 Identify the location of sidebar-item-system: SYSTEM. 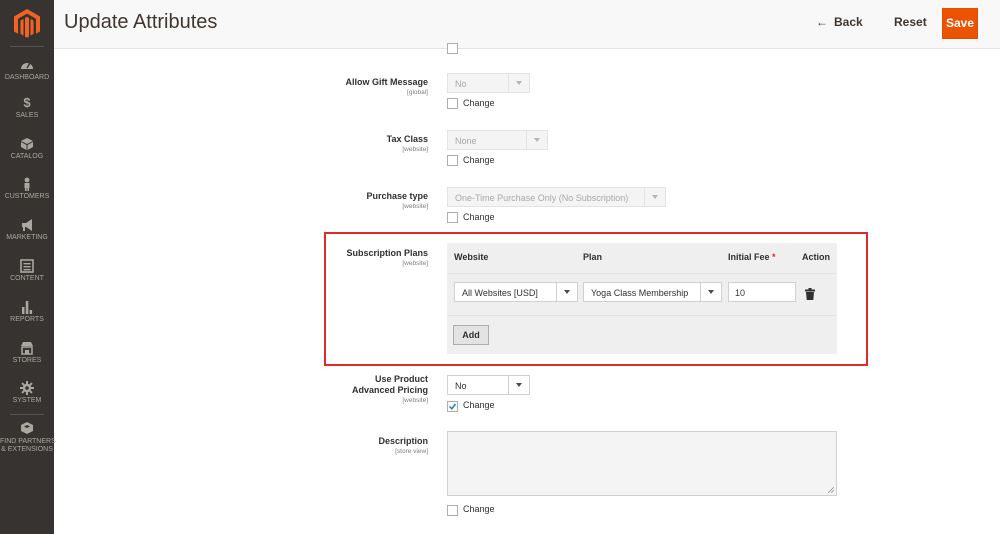
(27, 393).